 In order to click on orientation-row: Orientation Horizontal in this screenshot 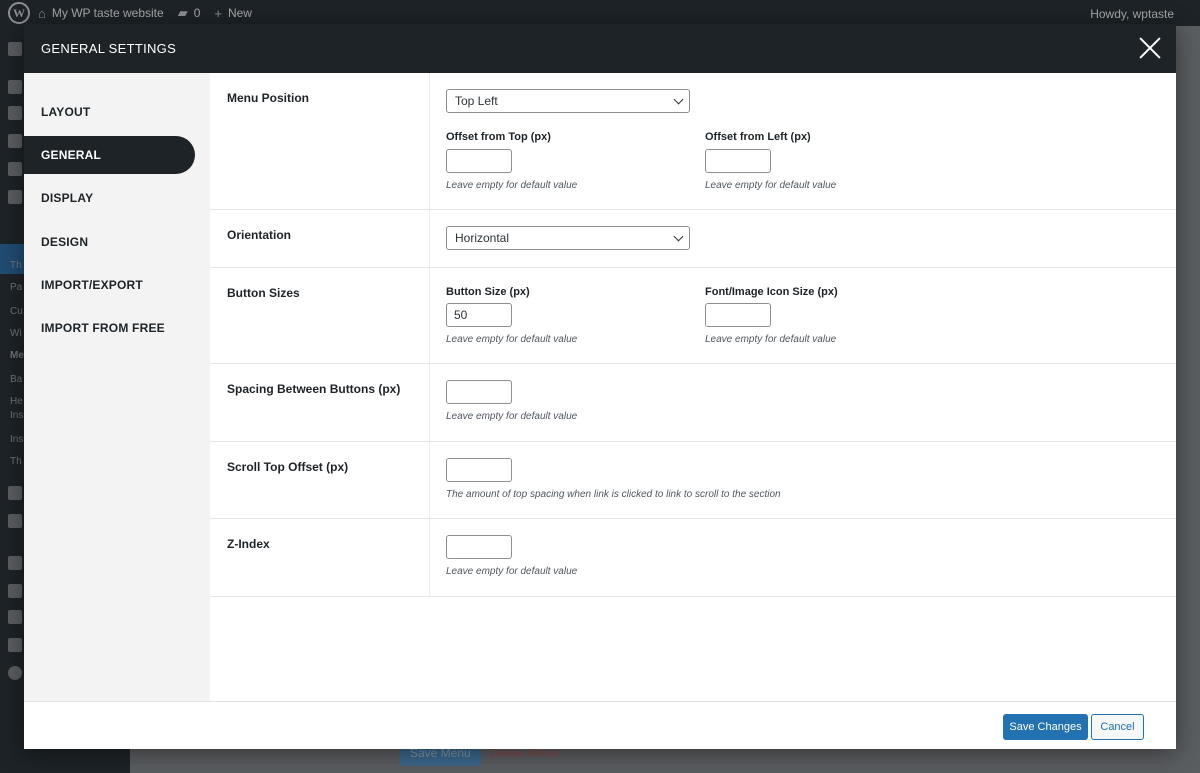, I will do `click(693, 239)`.